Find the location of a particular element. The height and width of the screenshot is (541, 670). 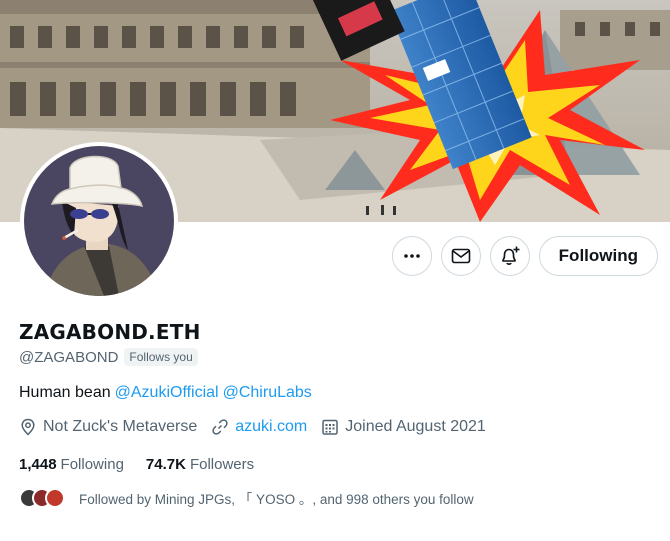

followers-count-link: 74.7K Followers is located at coordinates (200, 464).